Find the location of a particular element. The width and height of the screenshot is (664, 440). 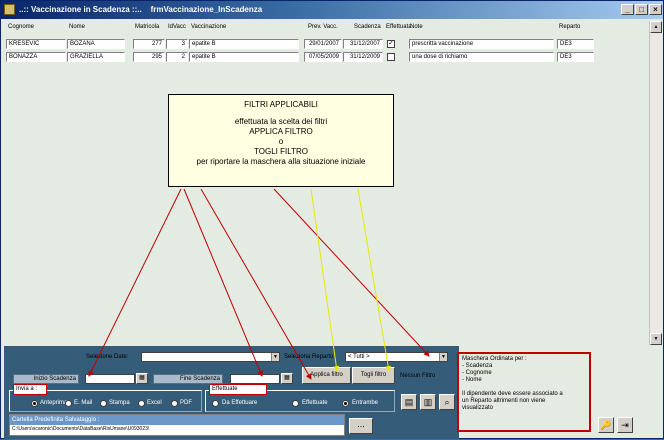

info-title: Maschera Ordinata per : is located at coordinates (494, 359).